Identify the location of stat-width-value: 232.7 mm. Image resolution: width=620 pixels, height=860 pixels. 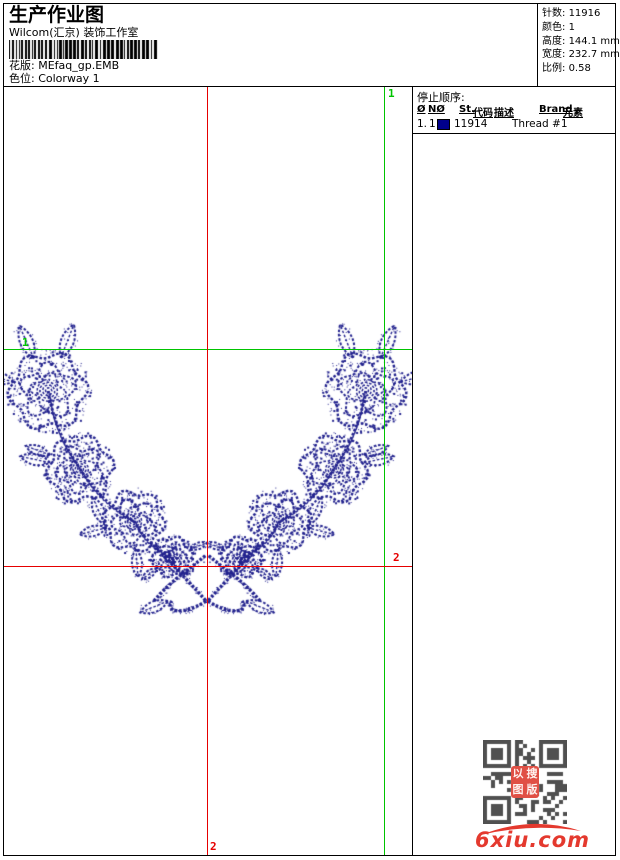
(594, 55).